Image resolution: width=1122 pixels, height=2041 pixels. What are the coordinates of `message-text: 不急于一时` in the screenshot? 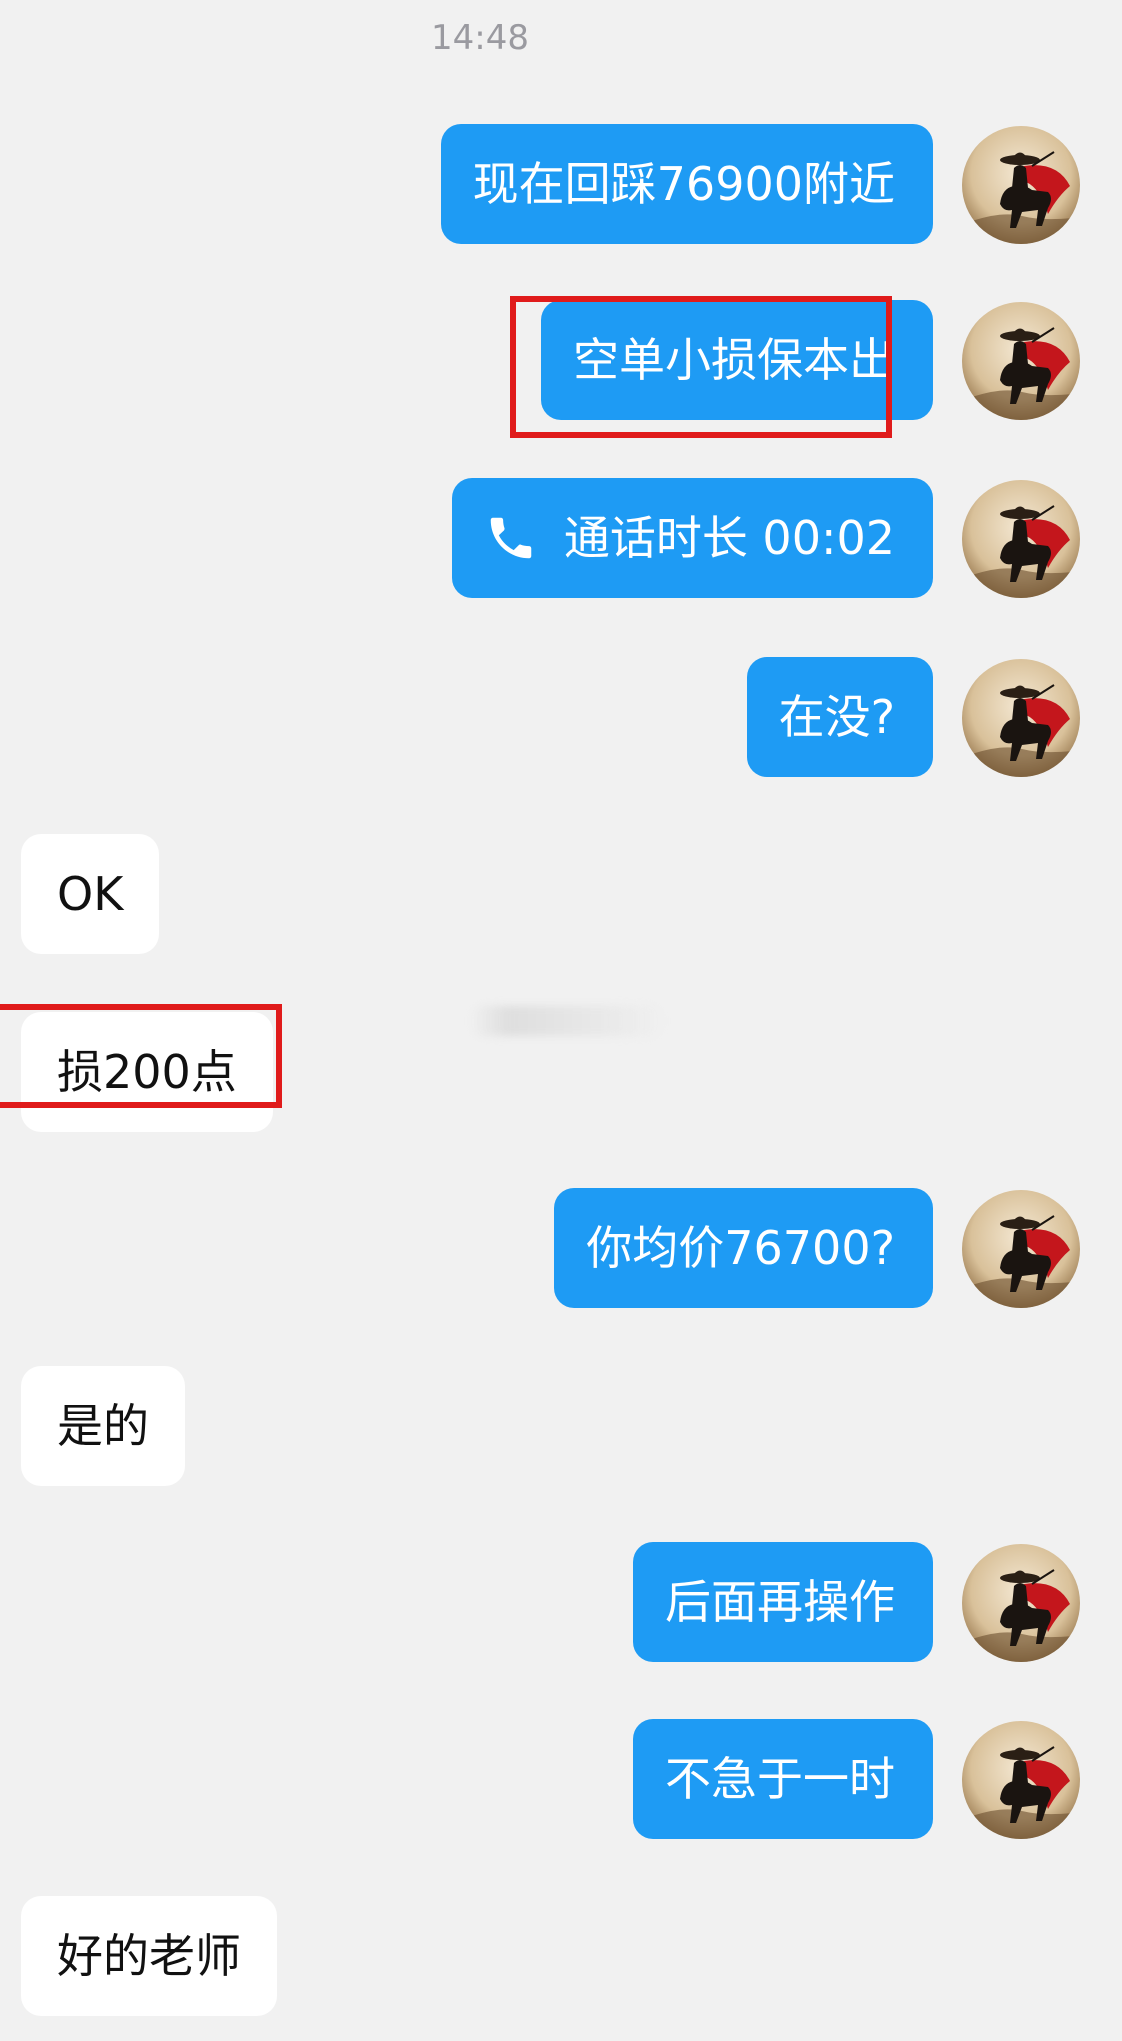 It's located at (780, 1779).